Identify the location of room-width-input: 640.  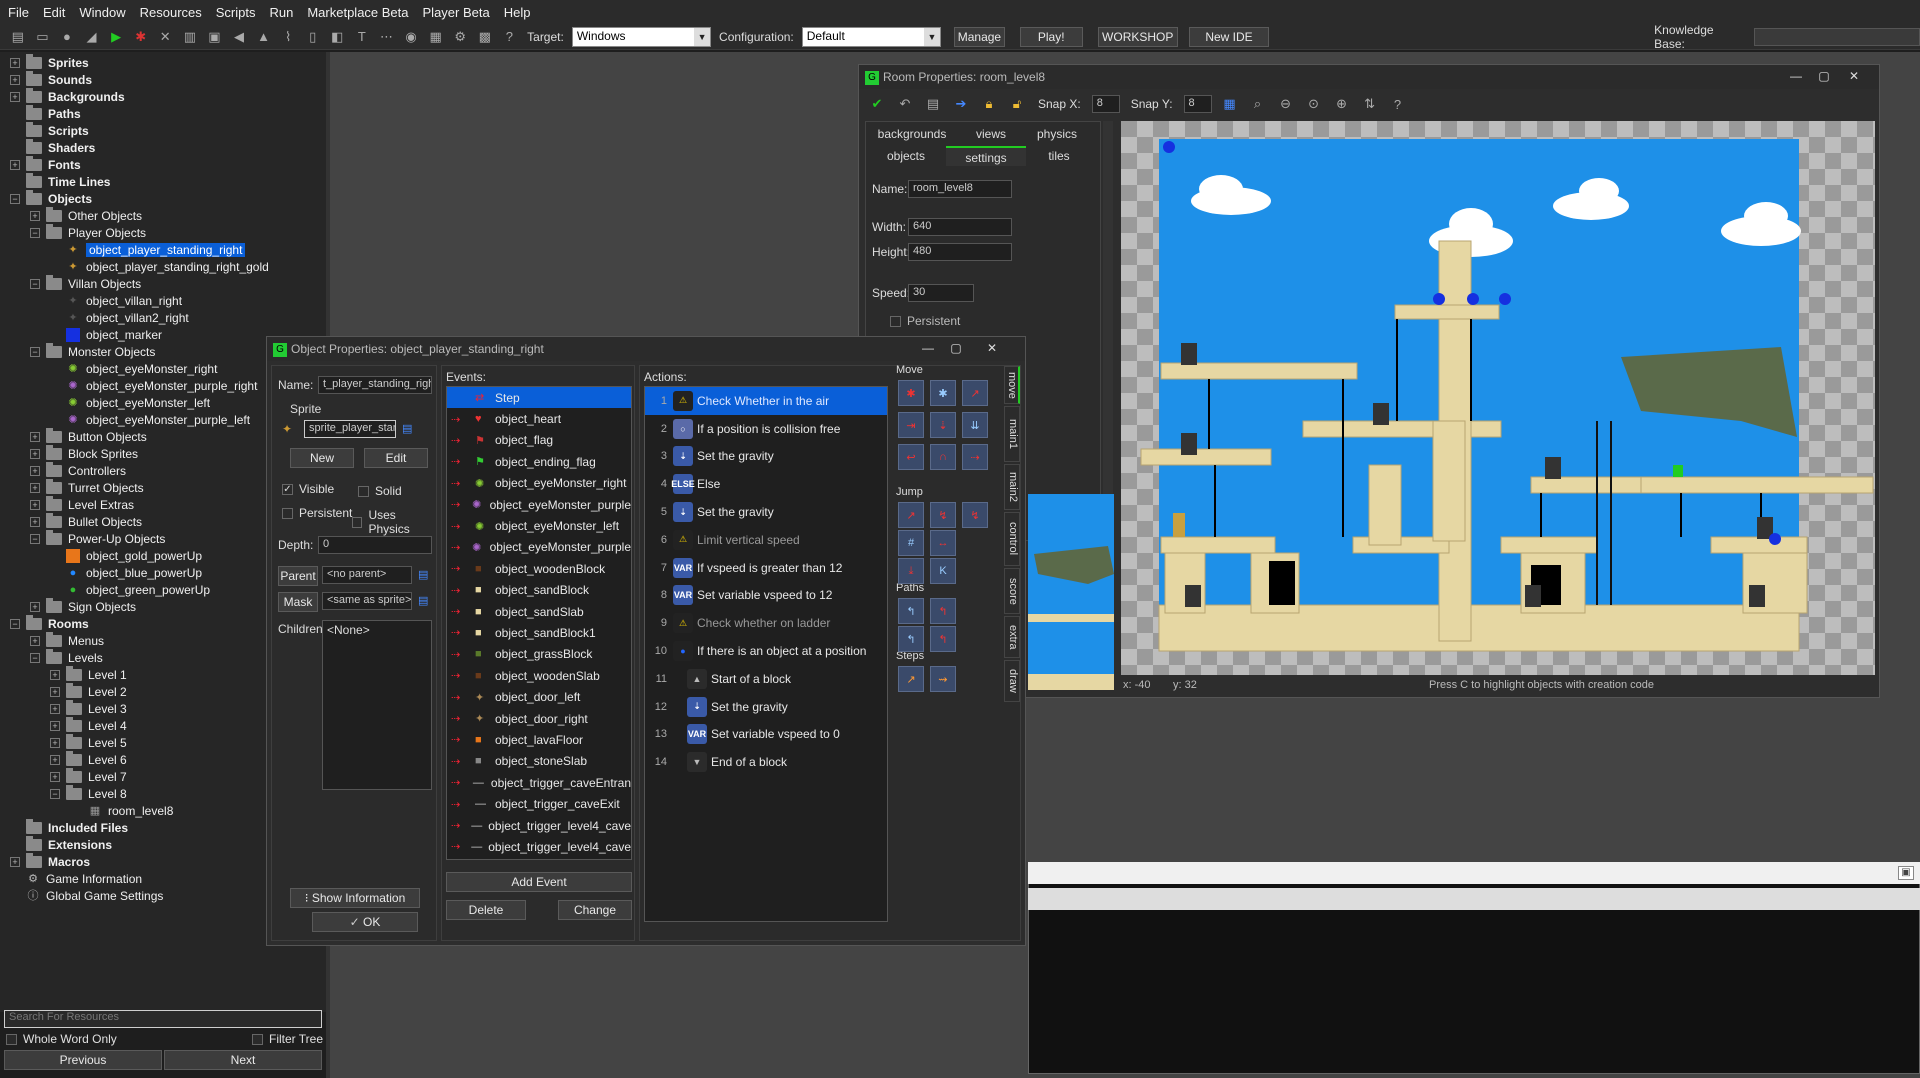
(960, 227).